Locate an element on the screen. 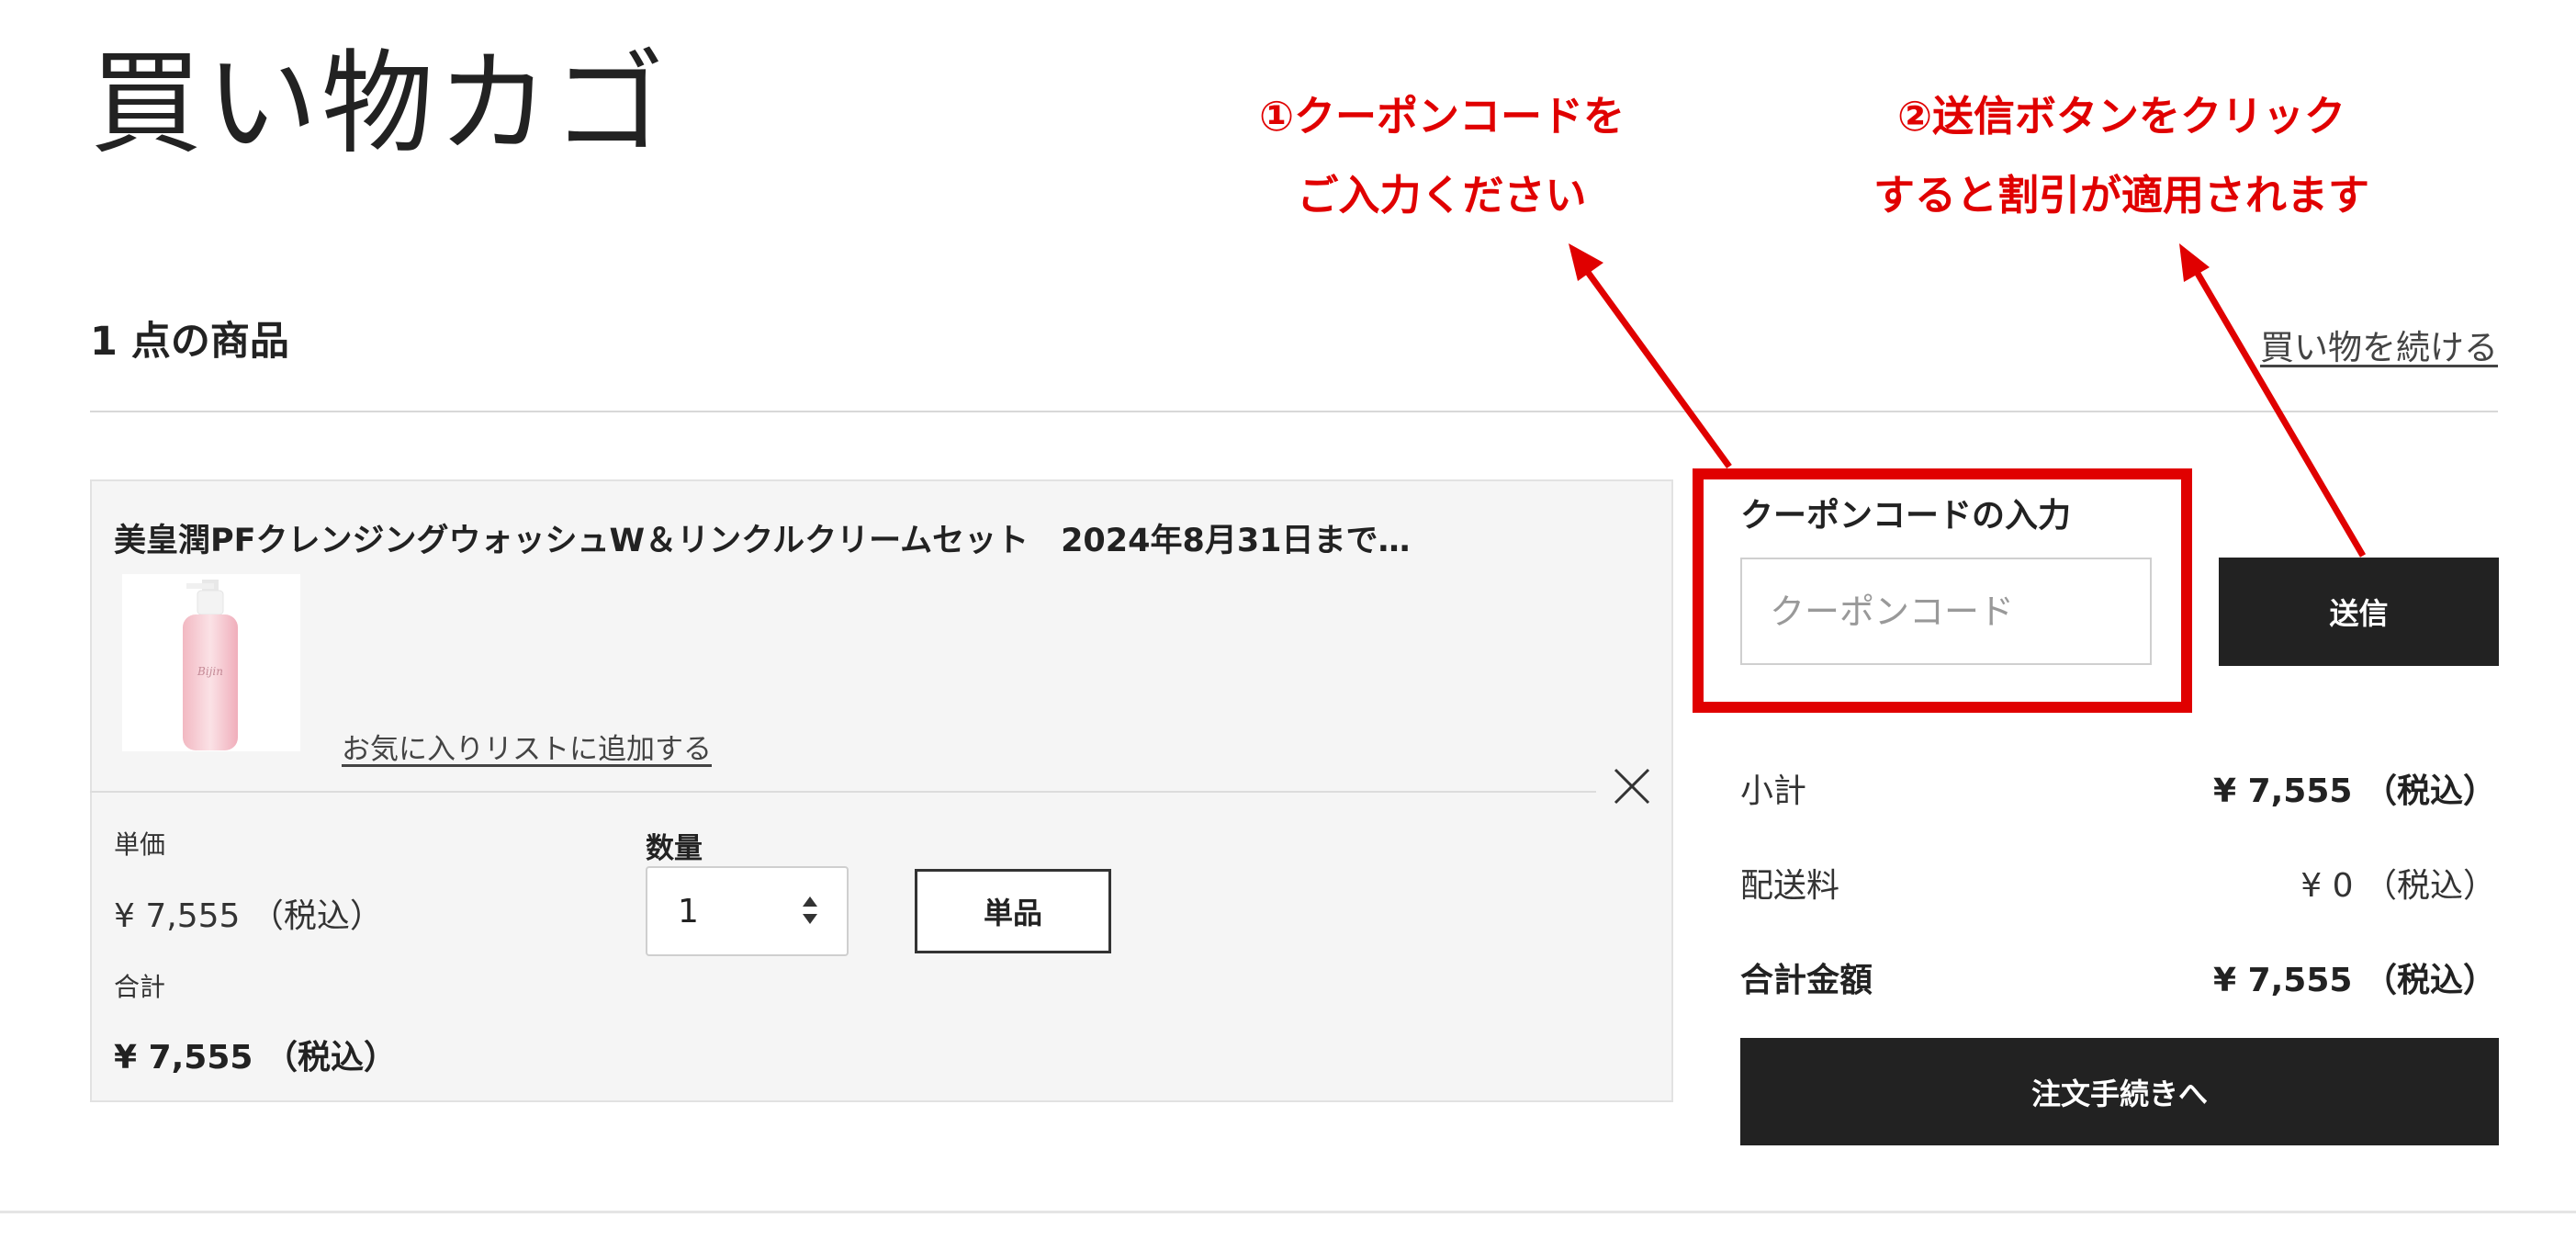 The height and width of the screenshot is (1240, 2576). shipping-value: ¥ 0 （税込） is located at coordinates (2398, 886).